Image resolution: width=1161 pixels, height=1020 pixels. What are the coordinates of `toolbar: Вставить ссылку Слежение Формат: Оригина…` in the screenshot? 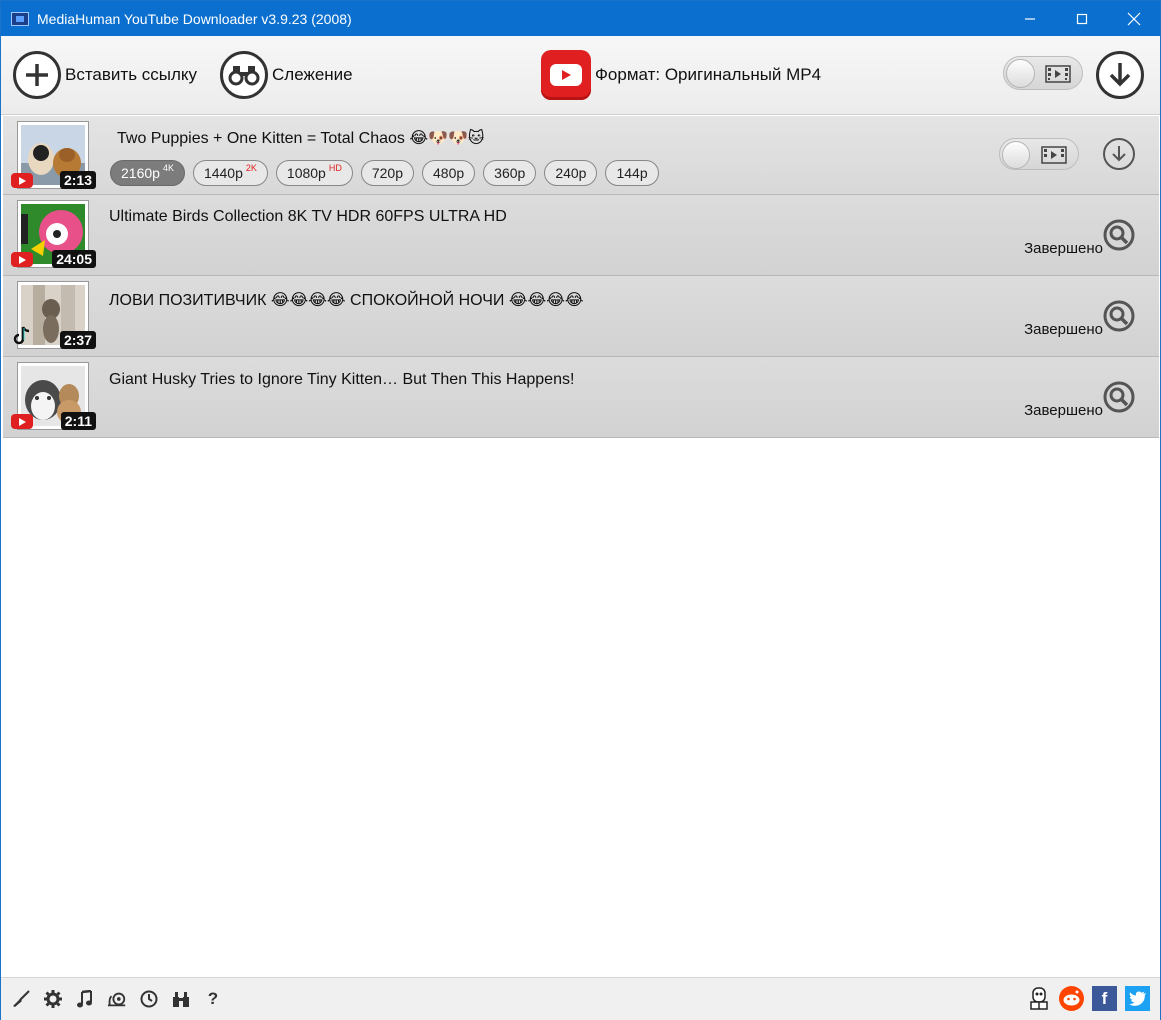 It's located at (580, 75).